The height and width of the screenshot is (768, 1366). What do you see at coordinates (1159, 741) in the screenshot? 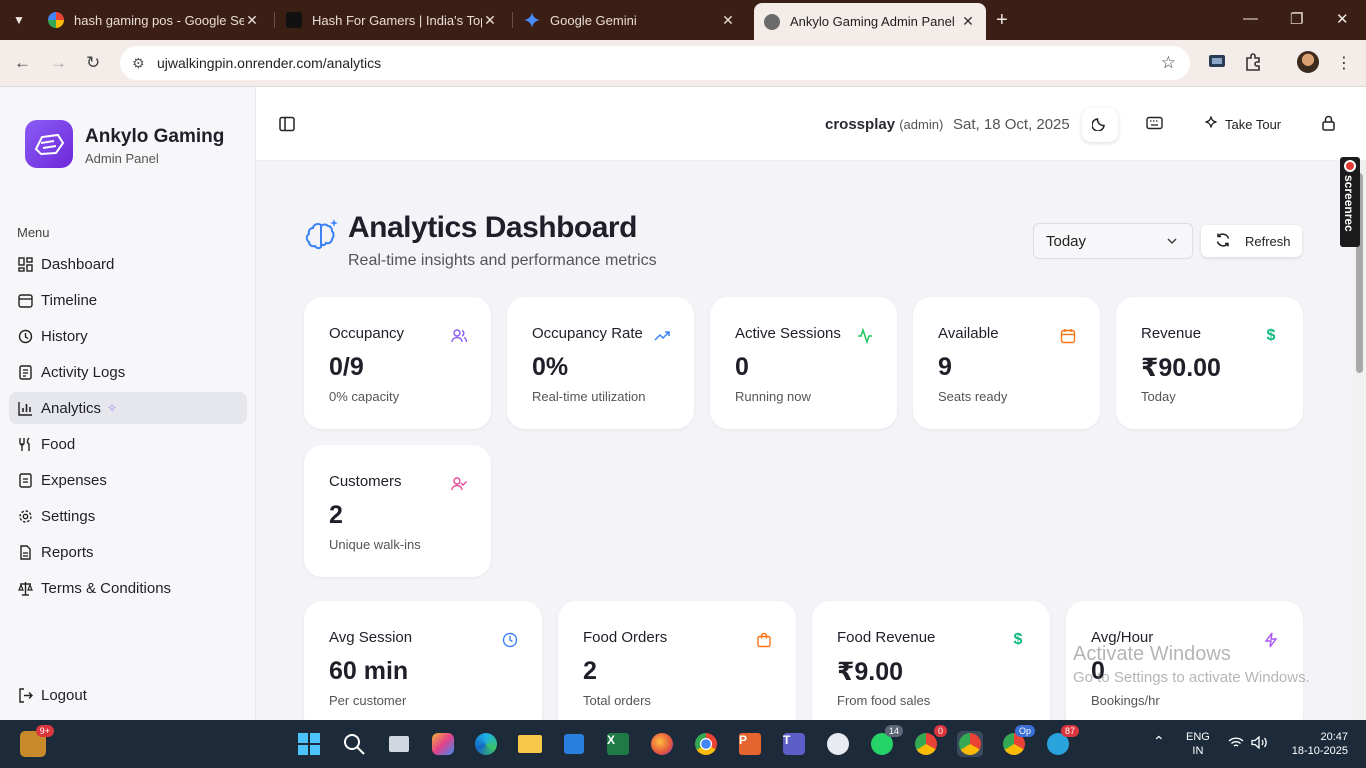
I see `tray-chevron-up-icon: ⌃` at bounding box center [1159, 741].